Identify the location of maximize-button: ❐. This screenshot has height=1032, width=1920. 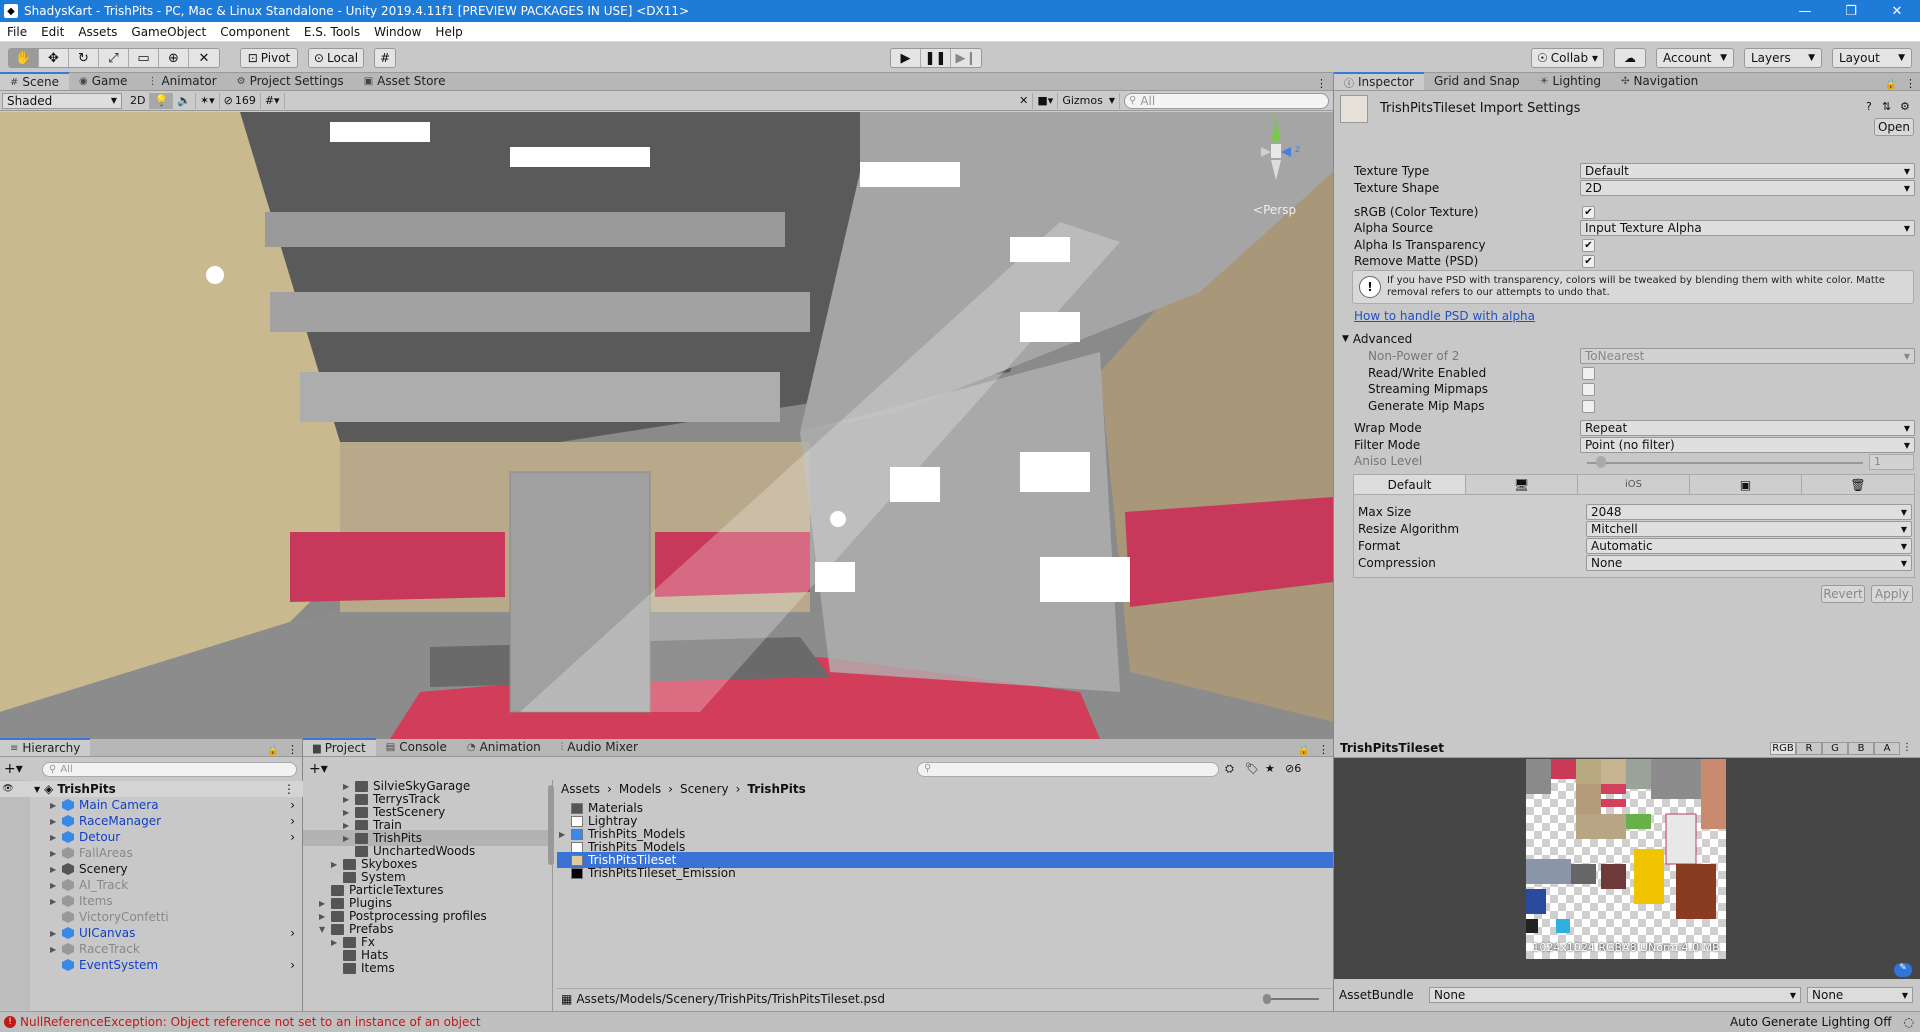
(1851, 11).